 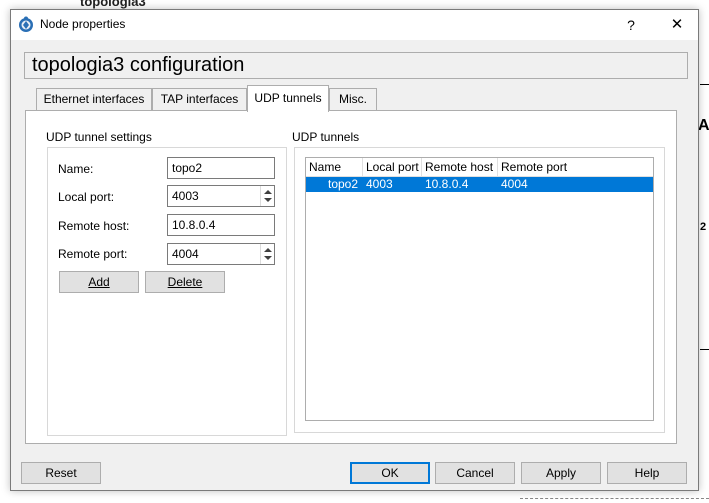 What do you see at coordinates (61, 473) in the screenshot?
I see `reset-button: Reset` at bounding box center [61, 473].